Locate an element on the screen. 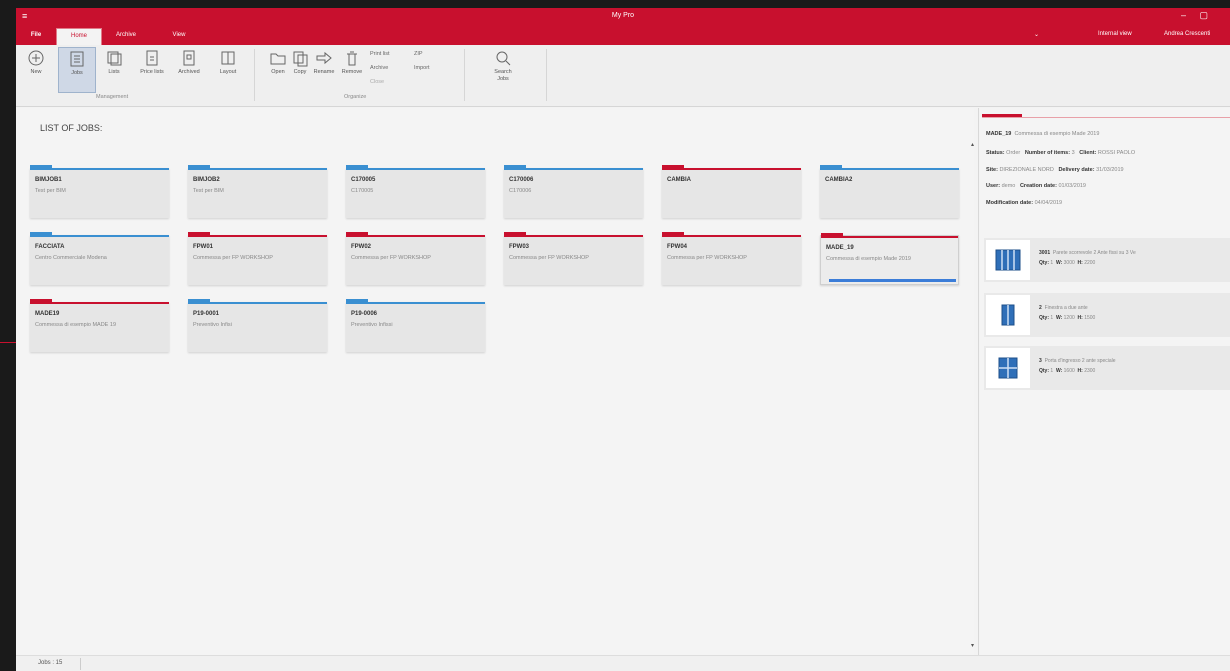 Image resolution: width=1230 pixels, height=671 pixels. window-title: My Pro is located at coordinates (623, 15).